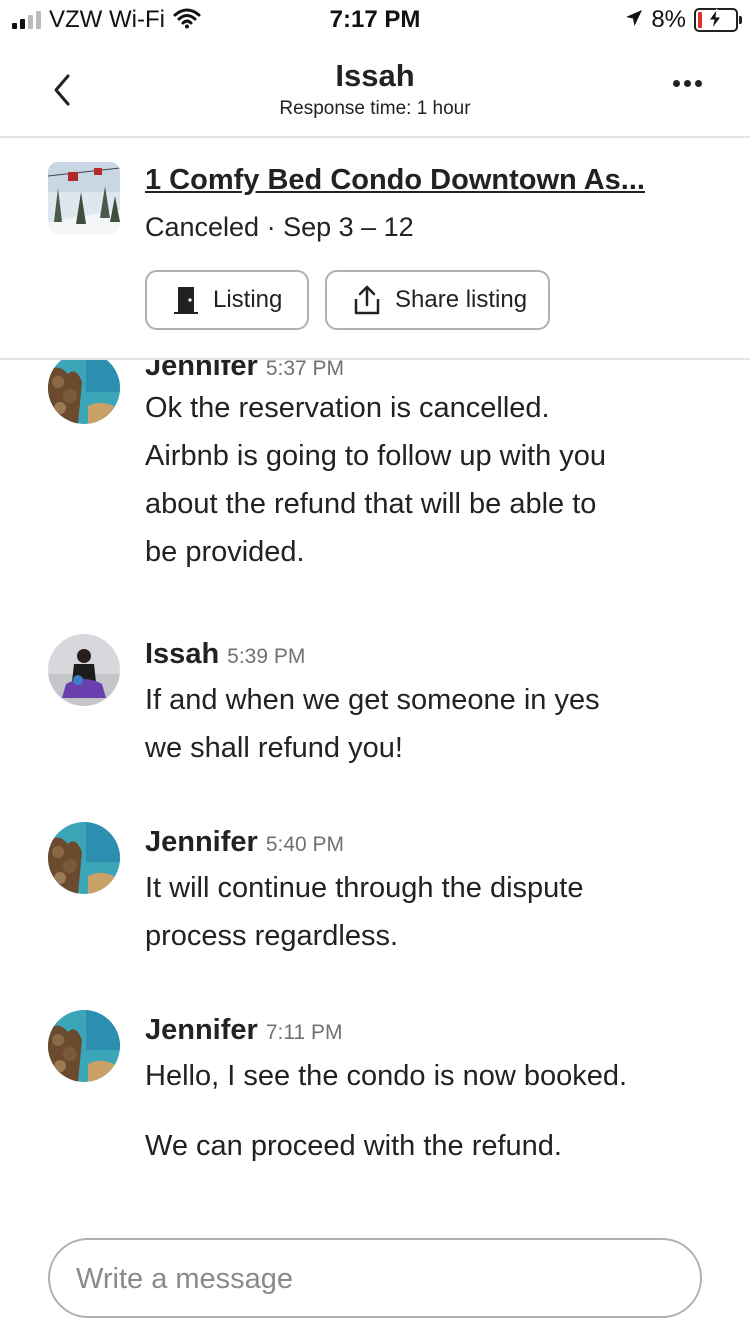  What do you see at coordinates (305, 844) in the screenshot?
I see `message-time: 5:40 PM` at bounding box center [305, 844].